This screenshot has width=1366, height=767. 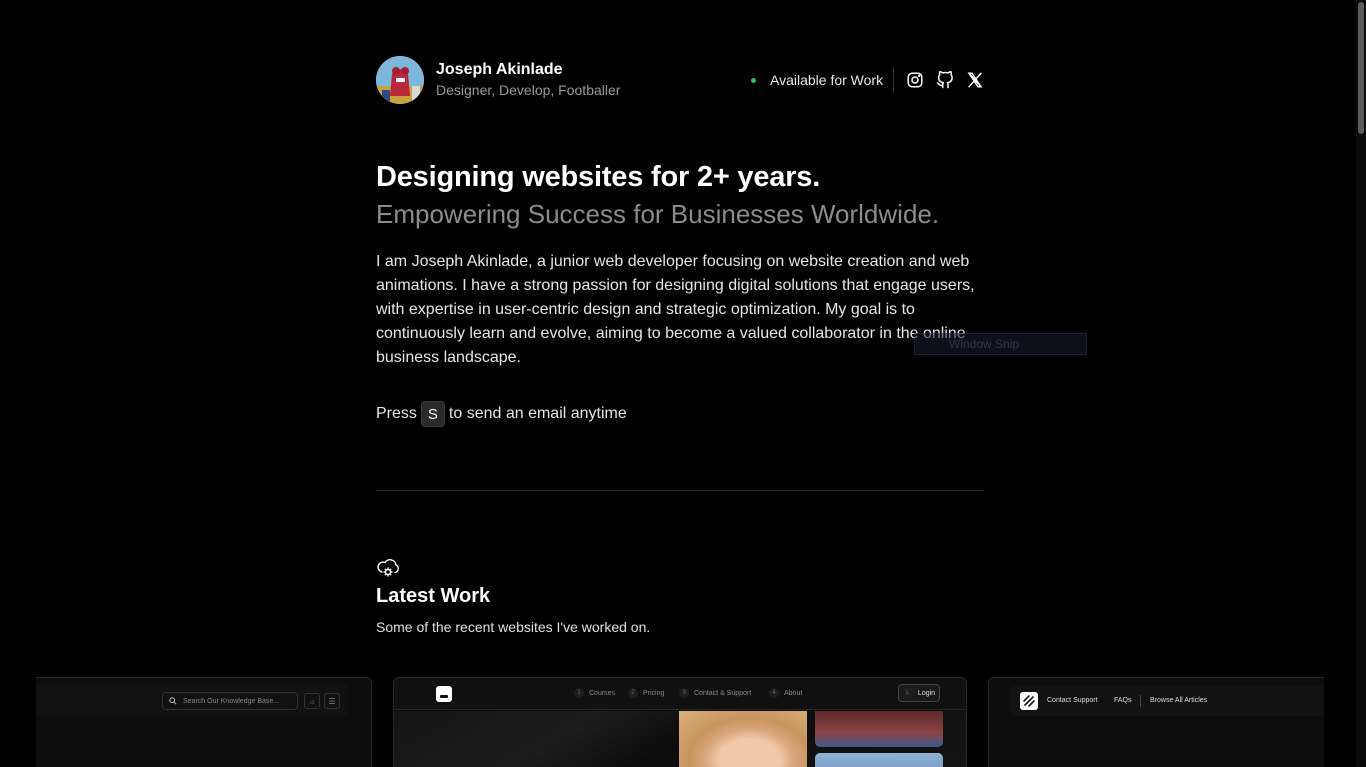 I want to click on x-icon, so click(x=975, y=80).